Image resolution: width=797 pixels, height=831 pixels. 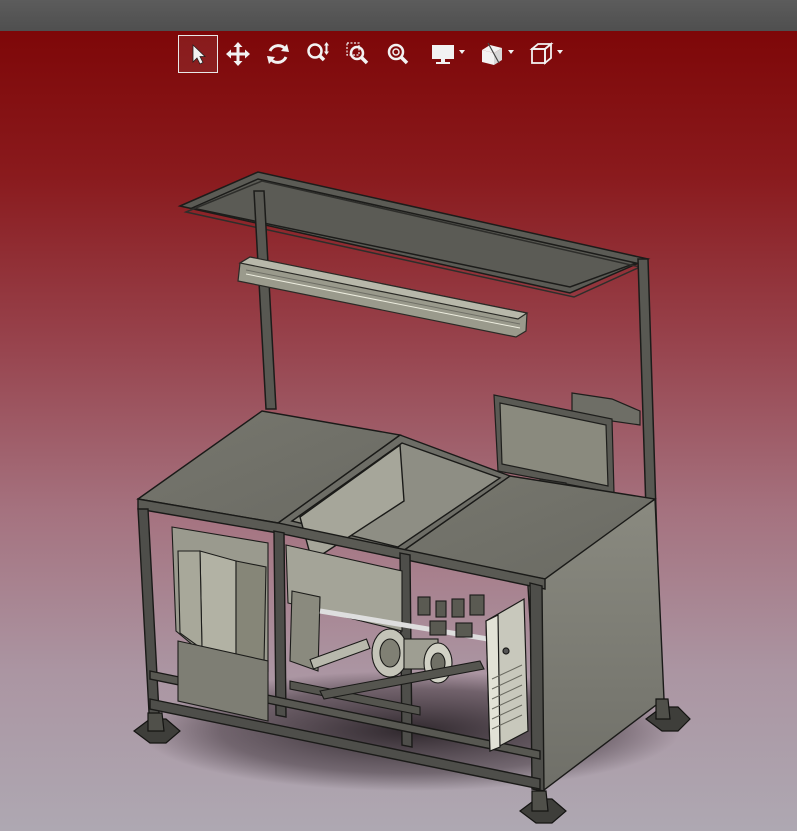 I want to click on zoom-area-icon, so click(x=357, y=53).